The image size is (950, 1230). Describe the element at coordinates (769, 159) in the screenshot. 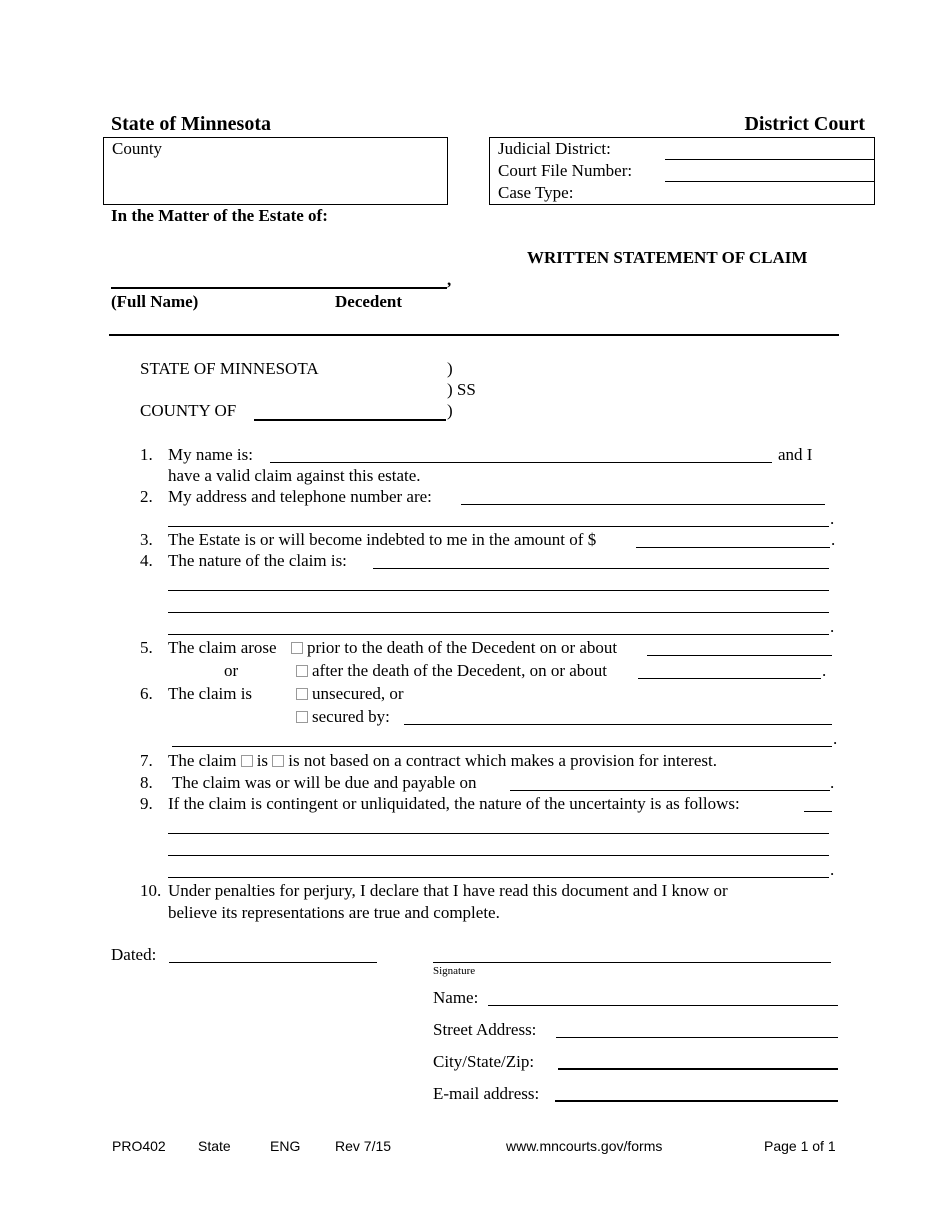

I see `judicial-district-field` at that location.